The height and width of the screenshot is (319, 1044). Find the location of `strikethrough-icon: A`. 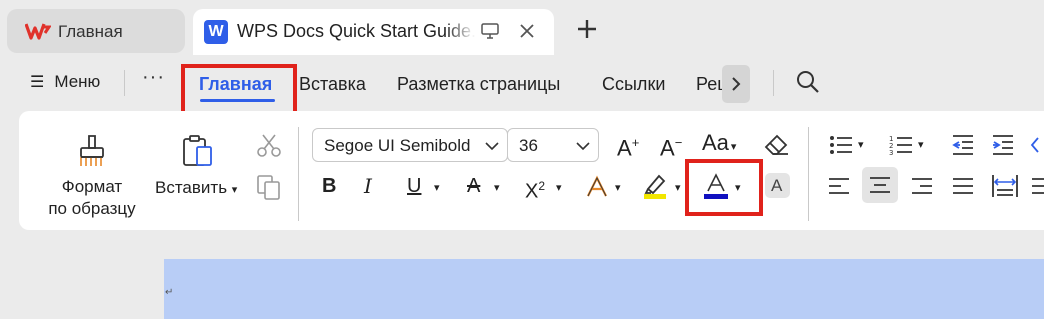

strikethrough-icon: A is located at coordinates (473, 186).